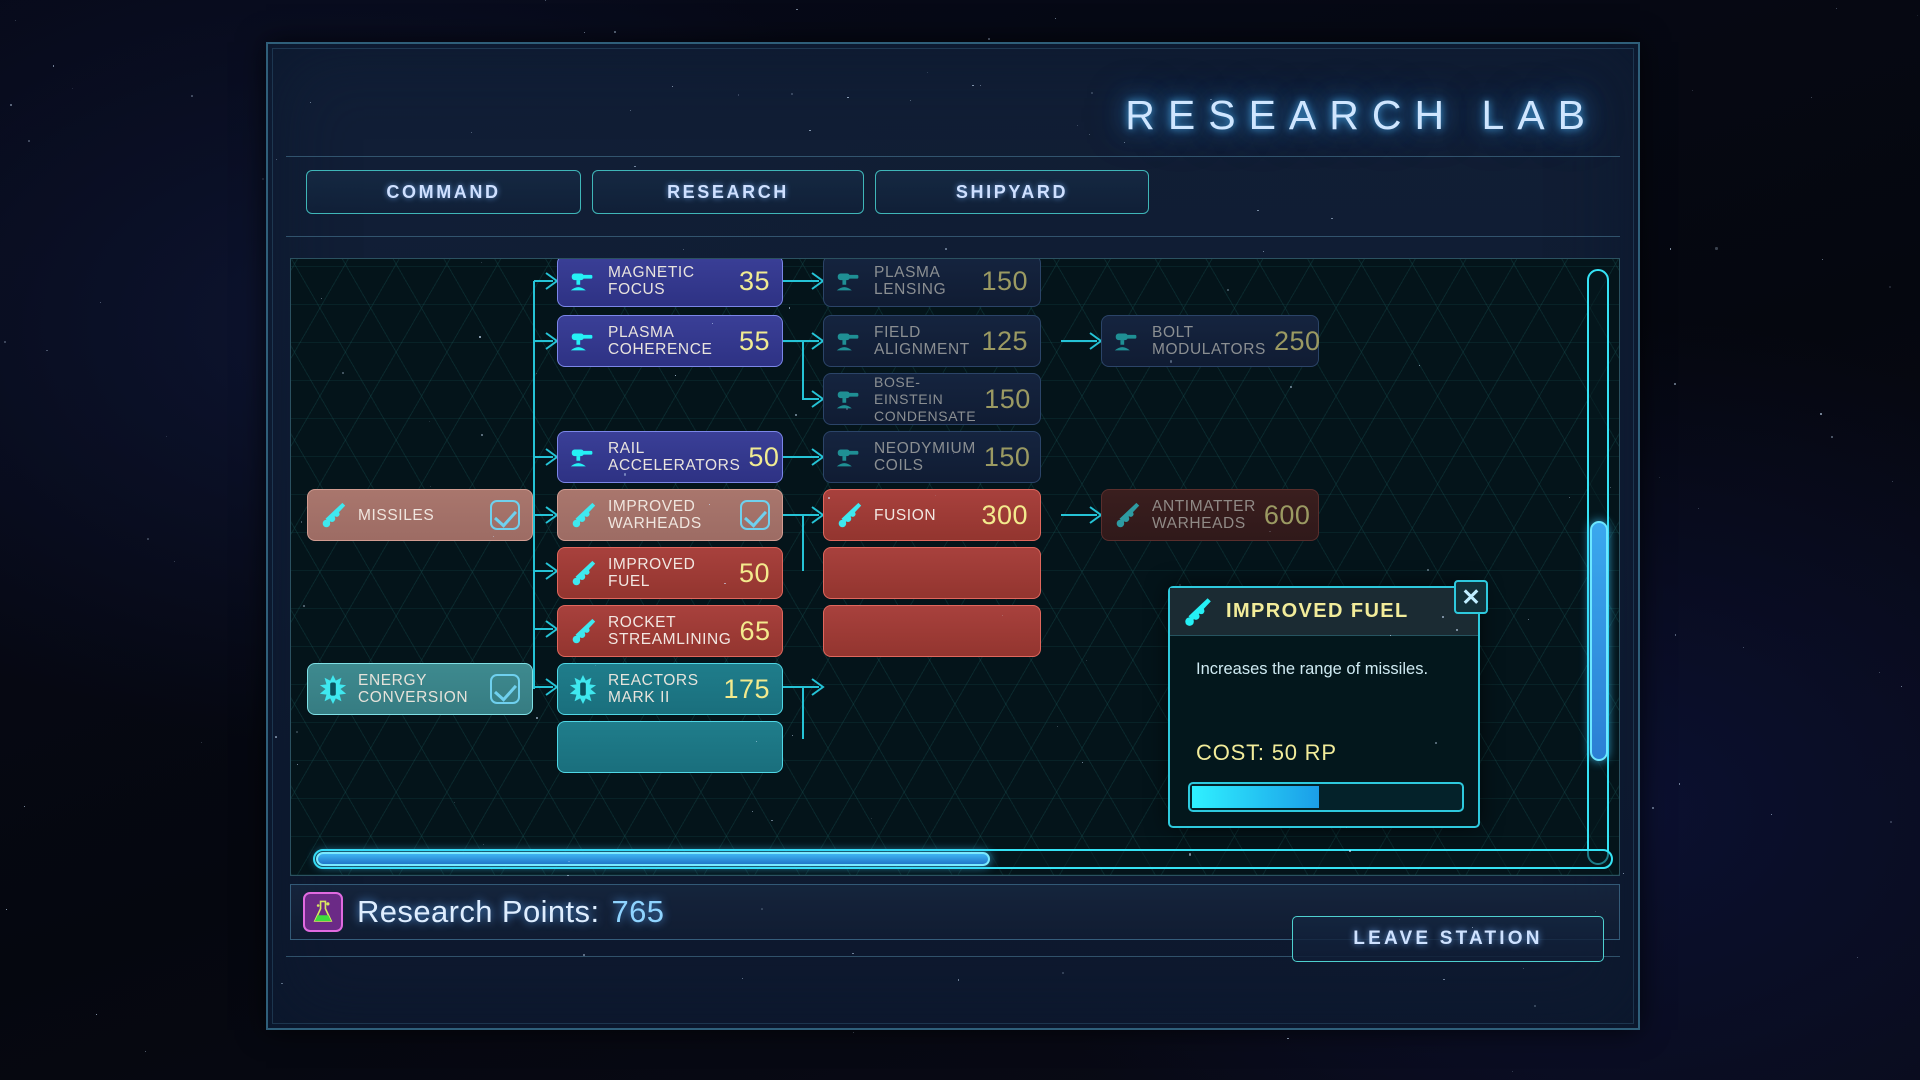 This screenshot has width=1920, height=1080. I want to click on horizontal-scrollbar, so click(963, 859).